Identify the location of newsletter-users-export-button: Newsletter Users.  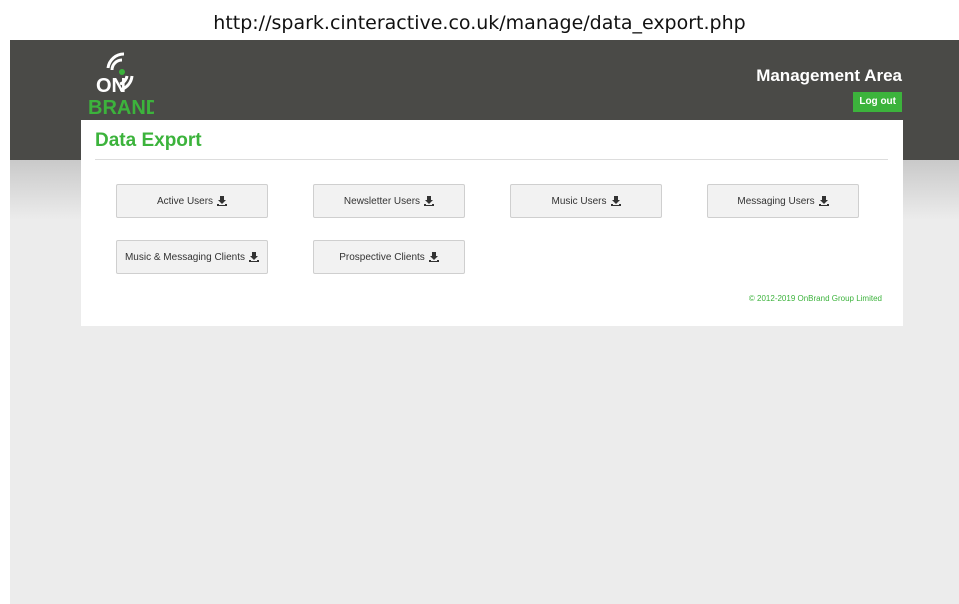
(389, 201).